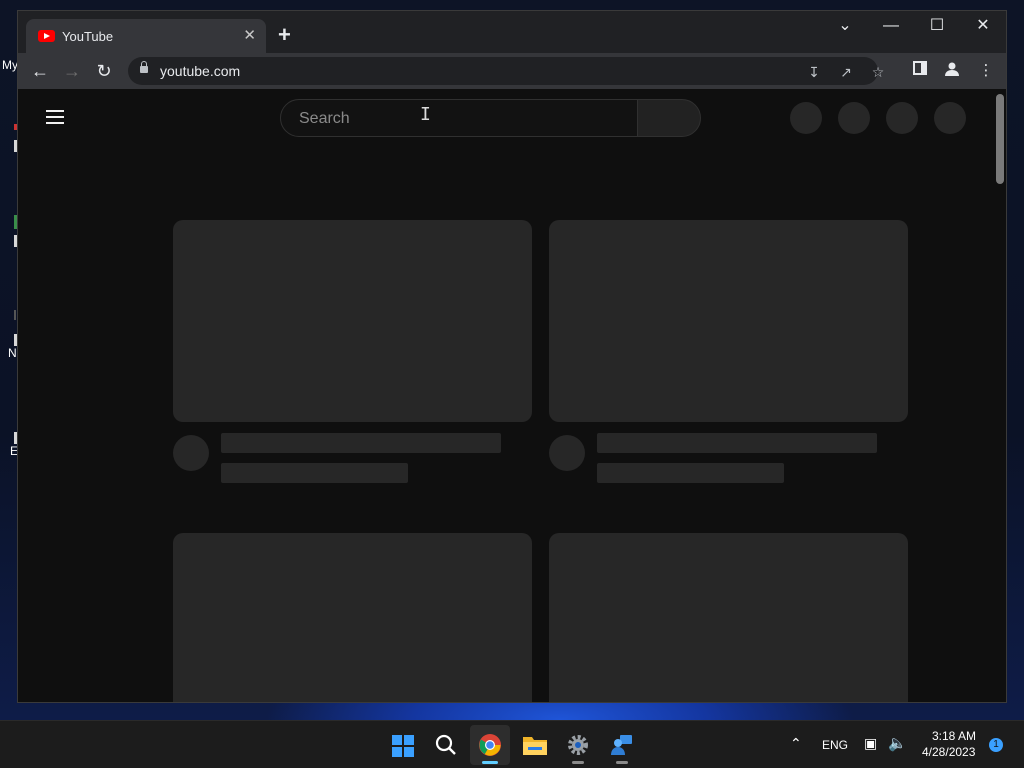 This screenshot has height=768, width=1024. I want to click on taskbar-settings, so click(578, 745).